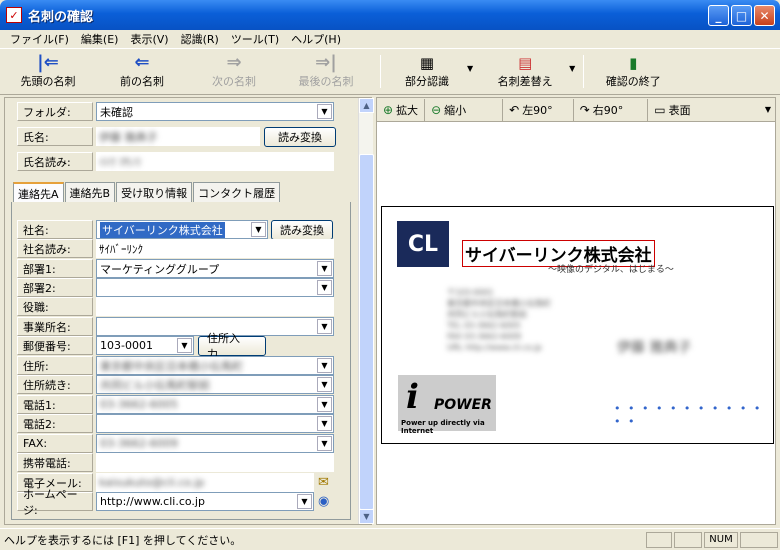 This screenshot has height=550, width=780. I want to click on prev-card-label: 前の名刺, so click(142, 81).